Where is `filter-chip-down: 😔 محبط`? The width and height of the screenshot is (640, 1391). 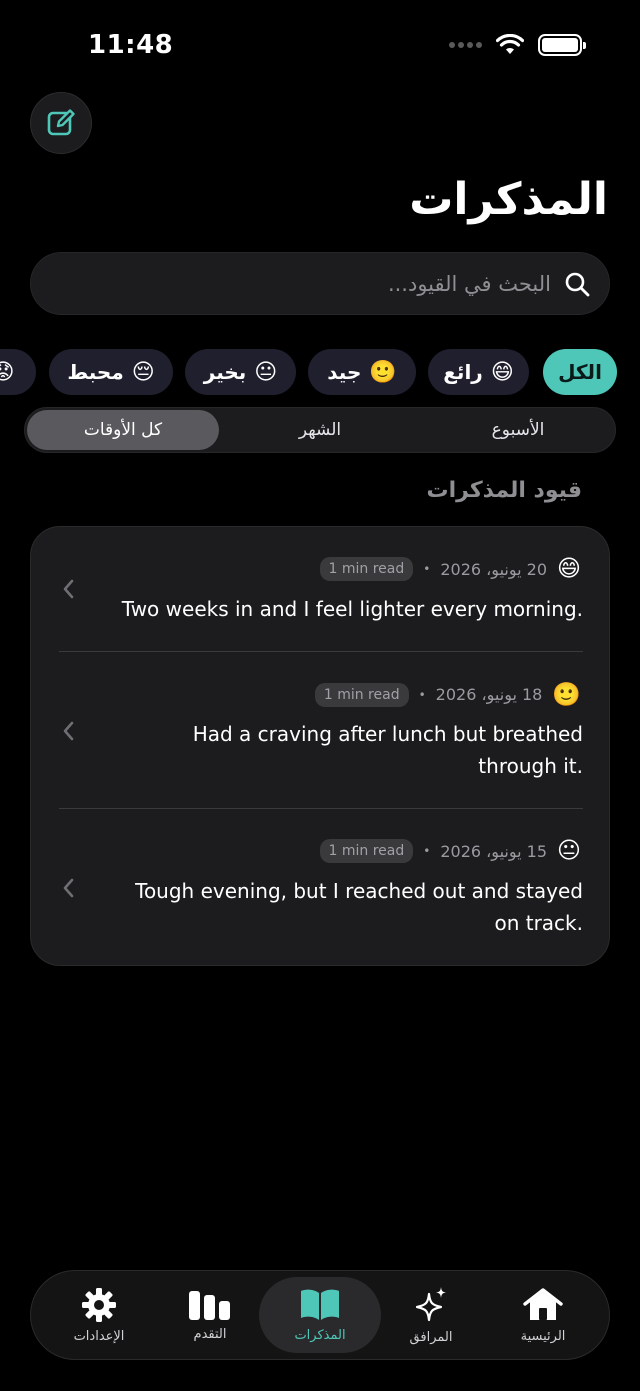 filter-chip-down: 😔 محبط is located at coordinates (111, 372).